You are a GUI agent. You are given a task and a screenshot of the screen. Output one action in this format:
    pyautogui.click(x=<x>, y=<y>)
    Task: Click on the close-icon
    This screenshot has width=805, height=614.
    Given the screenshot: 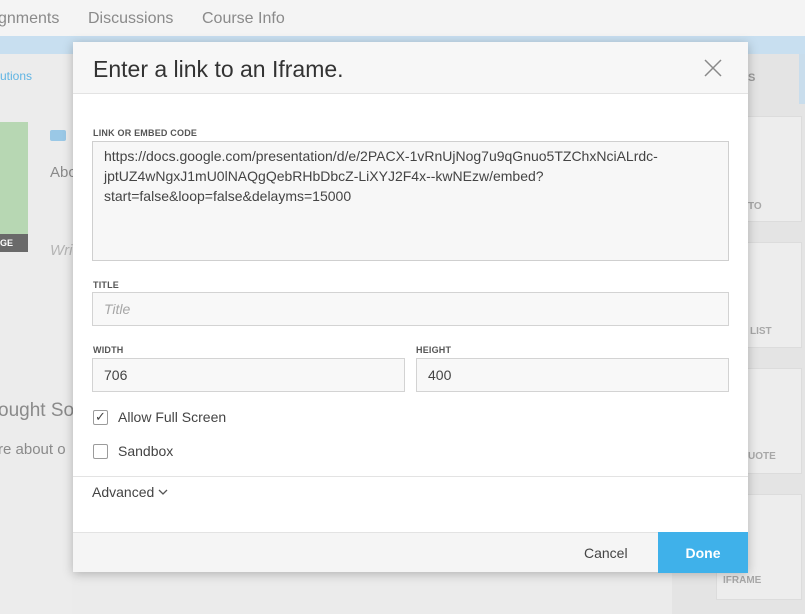 What is the action you would take?
    pyautogui.click(x=713, y=68)
    